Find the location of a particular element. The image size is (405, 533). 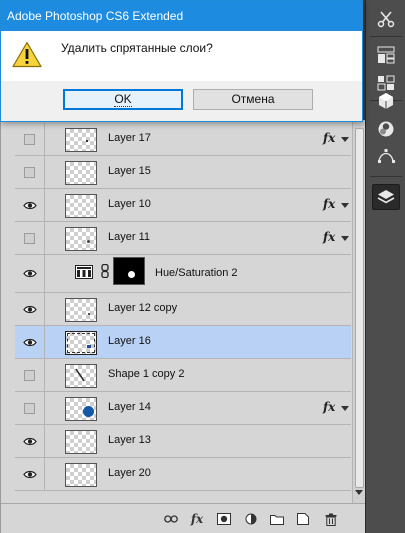

layer-mask-thumbnail is located at coordinates (129, 271).